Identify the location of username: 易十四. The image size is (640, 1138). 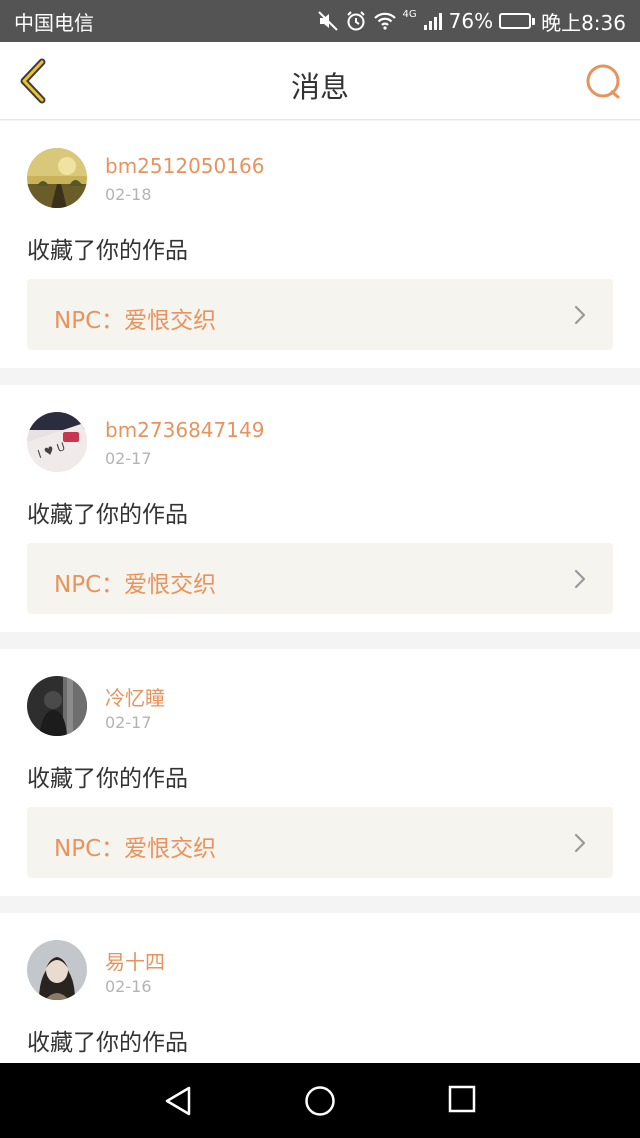
(135, 960).